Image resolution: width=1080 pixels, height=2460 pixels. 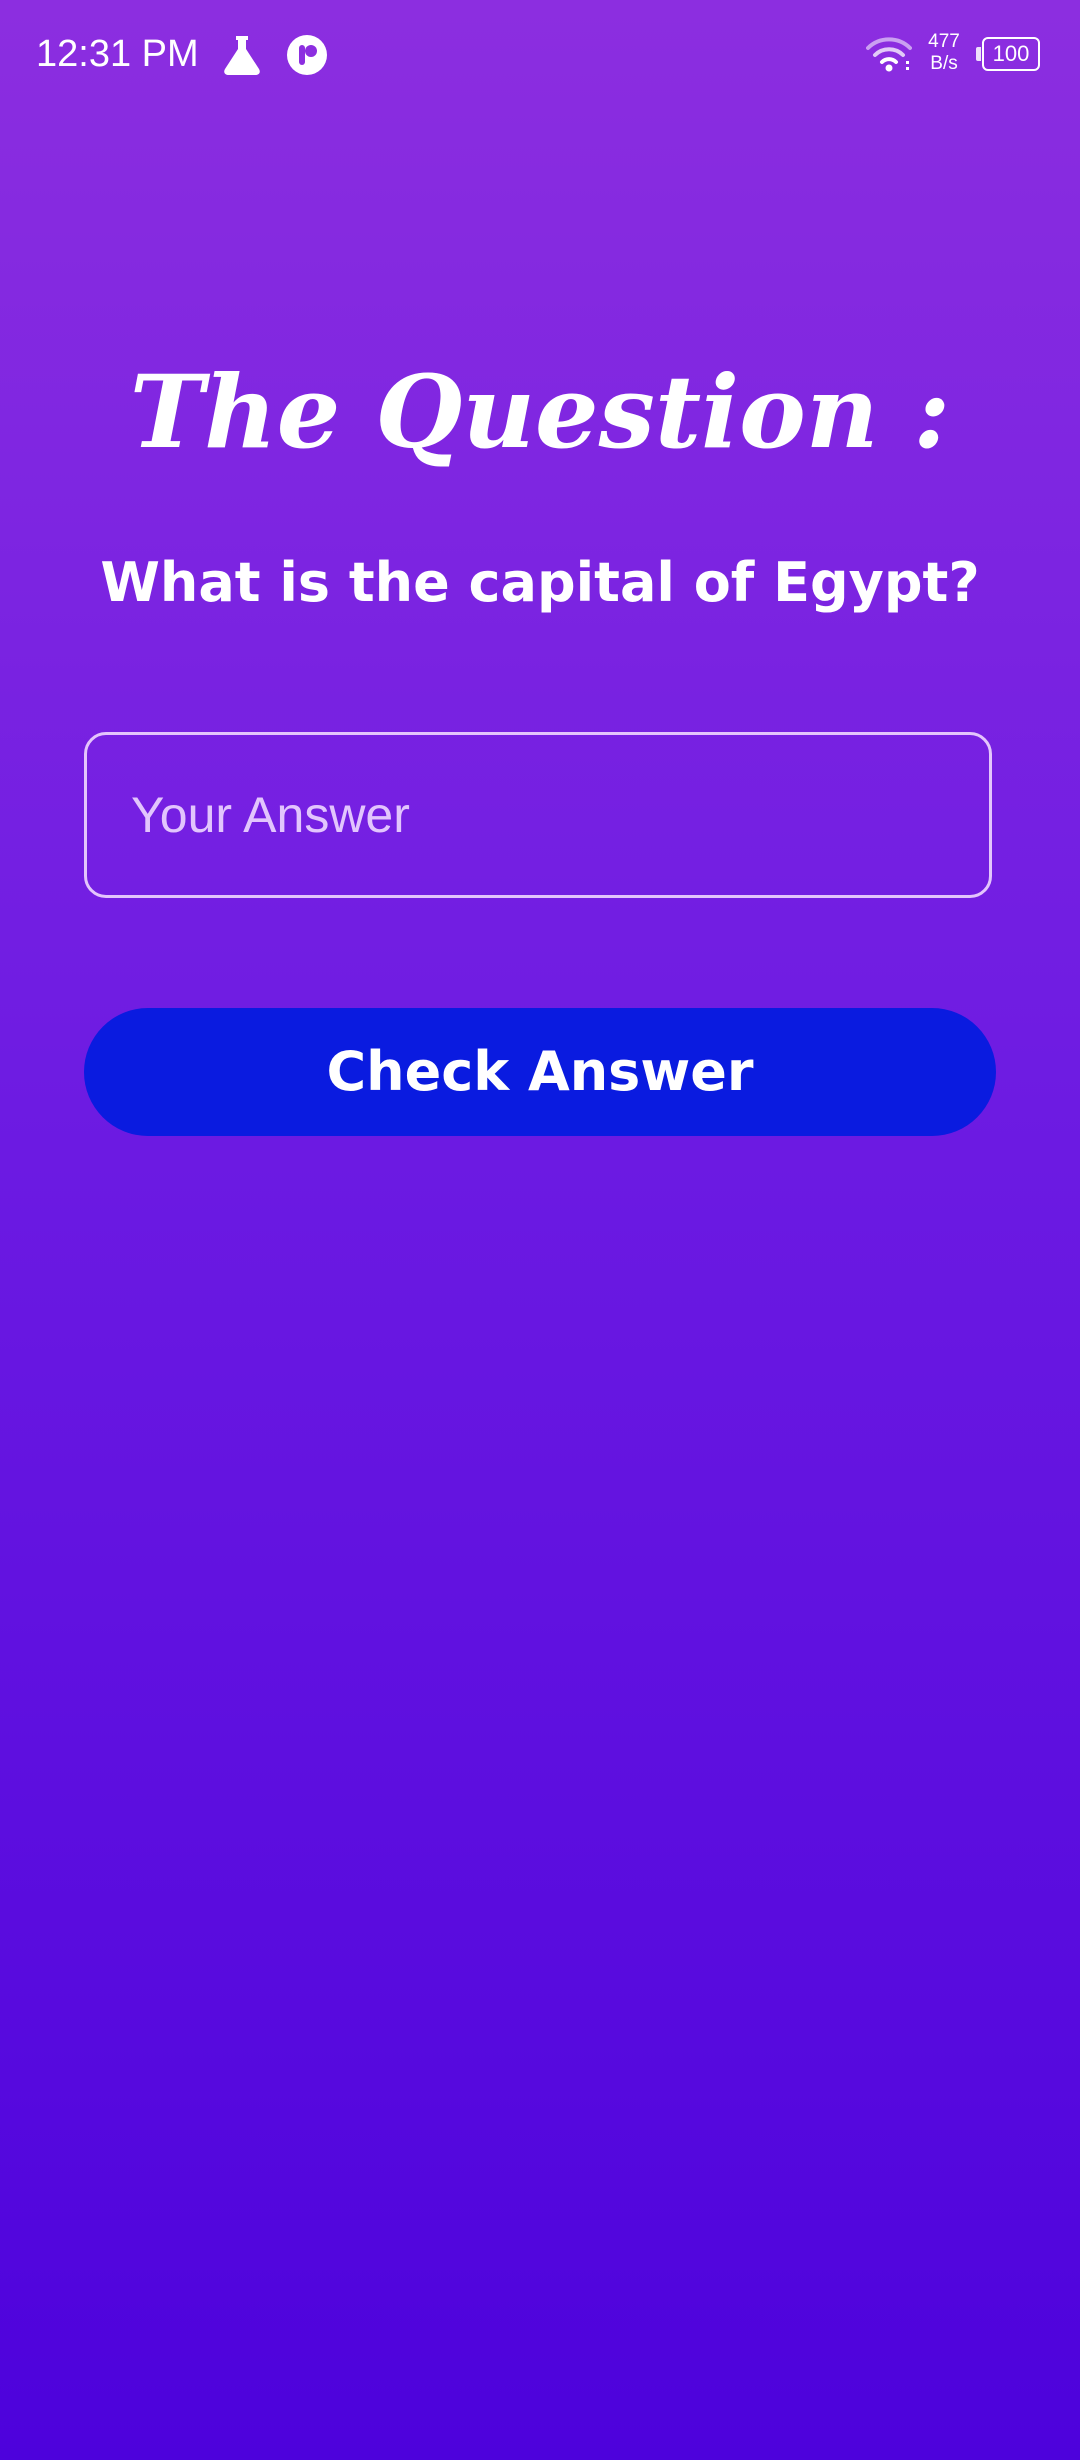 What do you see at coordinates (540, 1072) in the screenshot?
I see `check-answer-button: Check Answer` at bounding box center [540, 1072].